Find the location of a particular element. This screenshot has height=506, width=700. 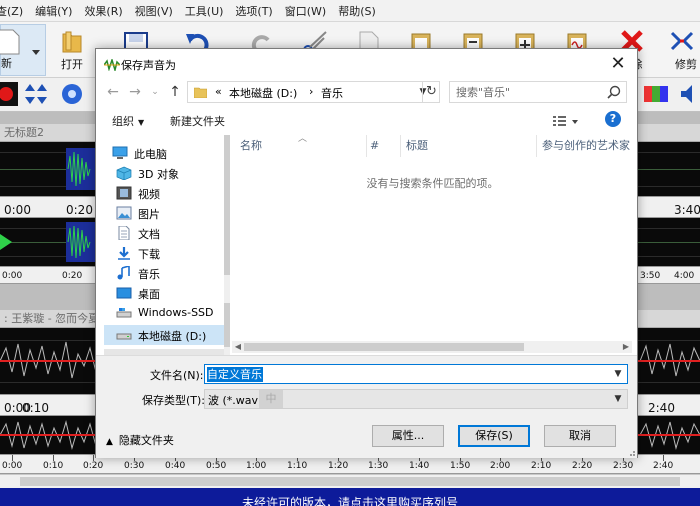

hide-folders-toggle: ▲ 隐藏文件夹 is located at coordinates (140, 440).